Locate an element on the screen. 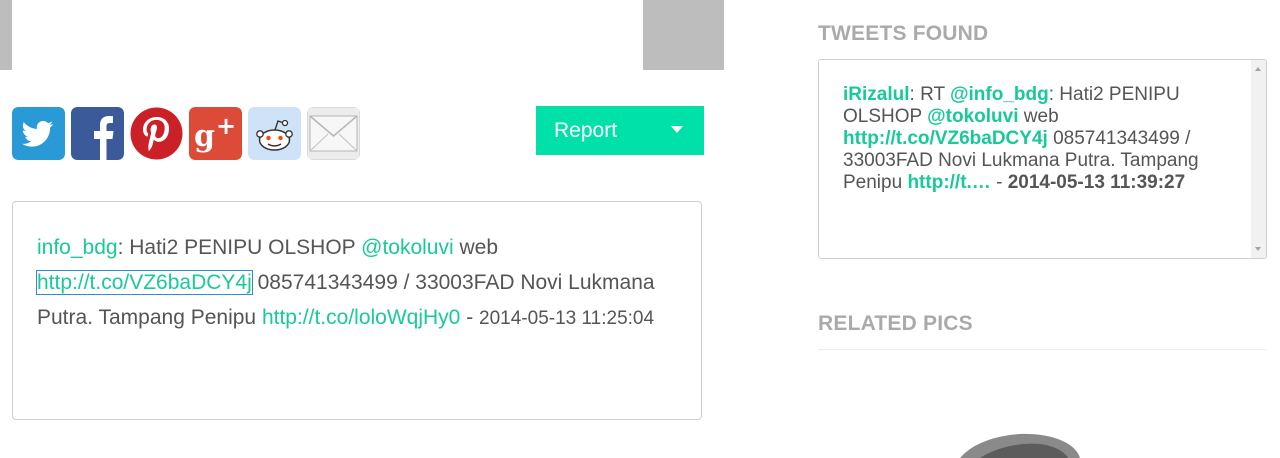 This screenshot has width=1280, height=458. google-plus-icon: g + is located at coordinates (215, 133).